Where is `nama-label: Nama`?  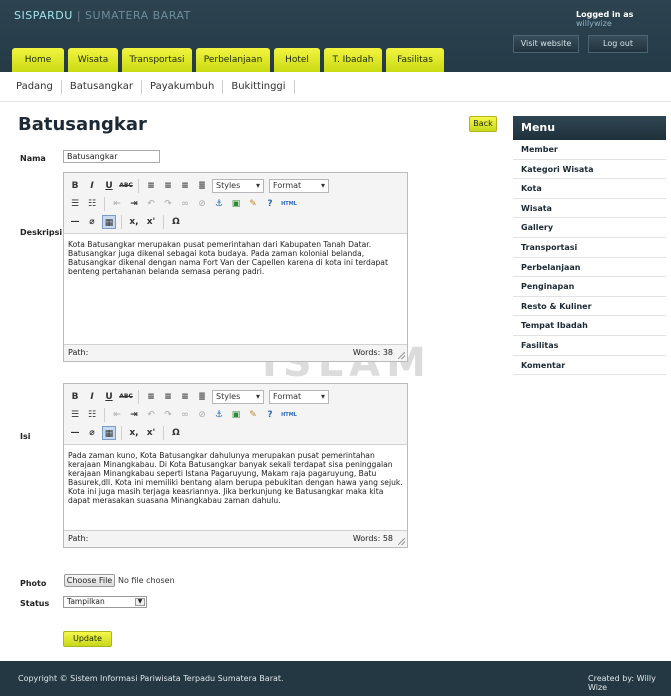
nama-label: Nama is located at coordinates (33, 158).